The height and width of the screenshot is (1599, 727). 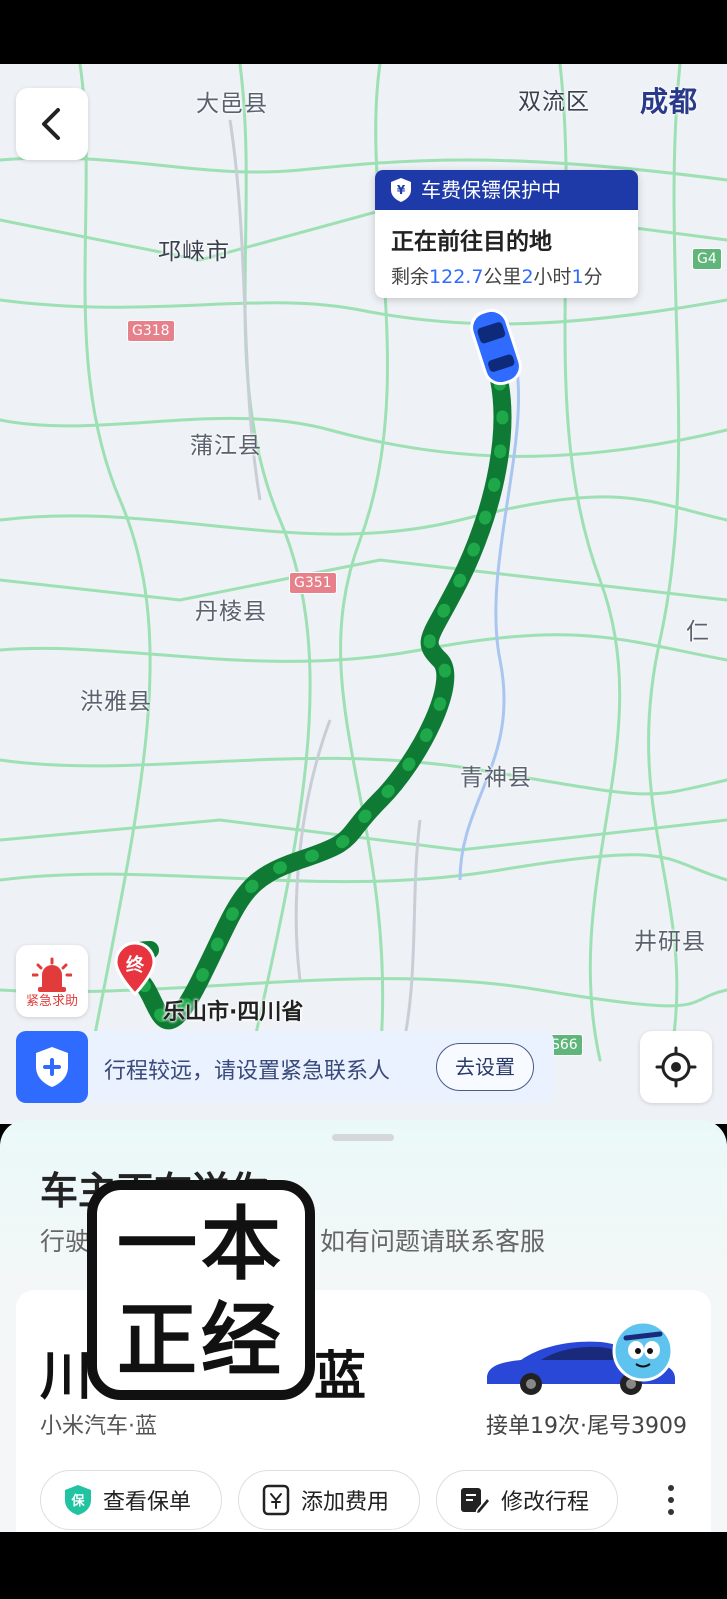 What do you see at coordinates (201, 1244) in the screenshot?
I see `watermark-line-1: 一本` at bounding box center [201, 1244].